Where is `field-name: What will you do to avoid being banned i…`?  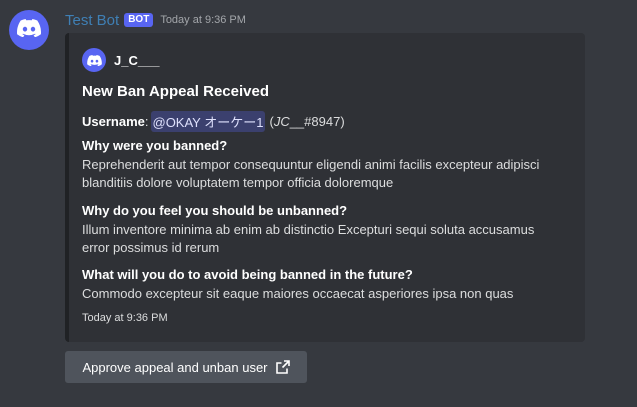 field-name: What will you do to avoid being banned i… is located at coordinates (247, 274).